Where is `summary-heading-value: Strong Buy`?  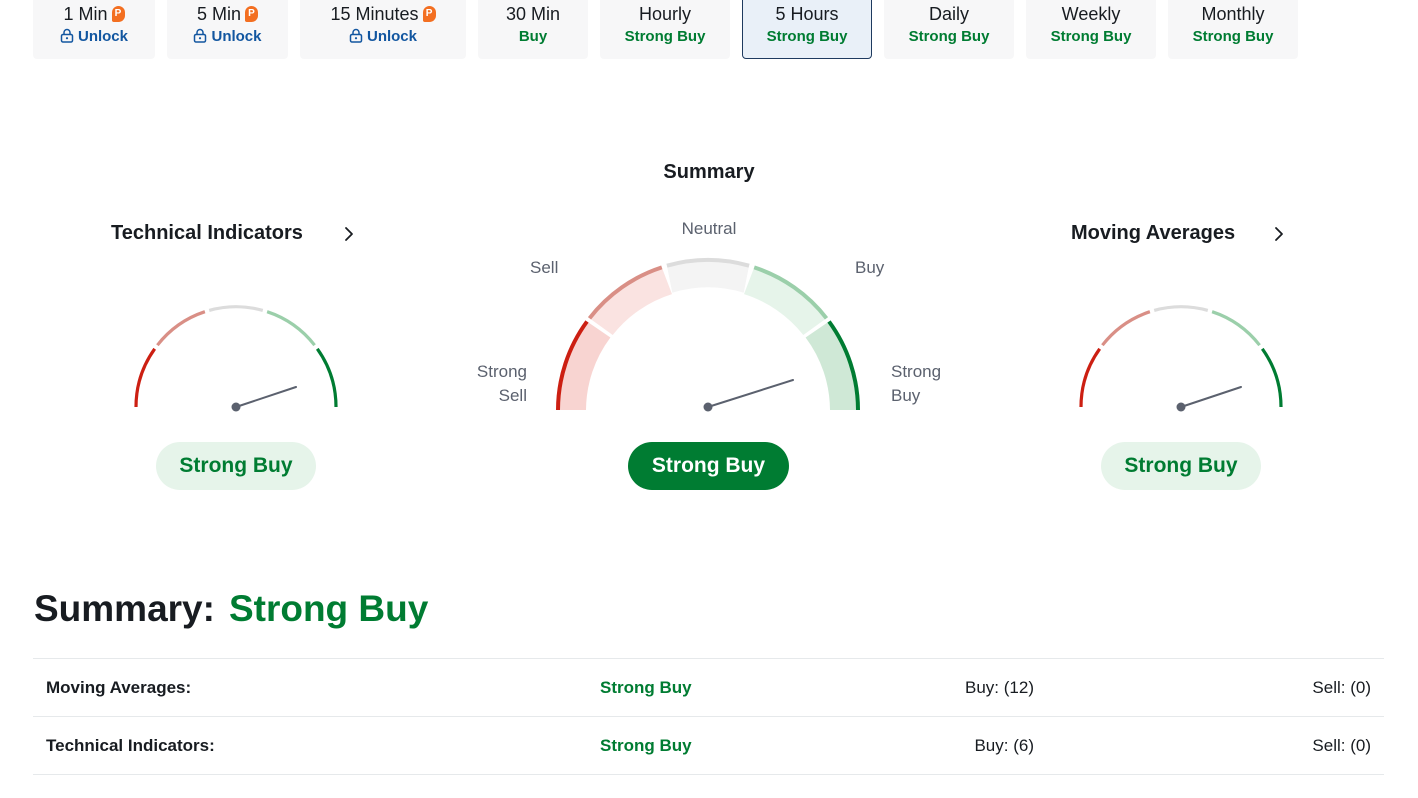 summary-heading-value: Strong Buy is located at coordinates (328, 608).